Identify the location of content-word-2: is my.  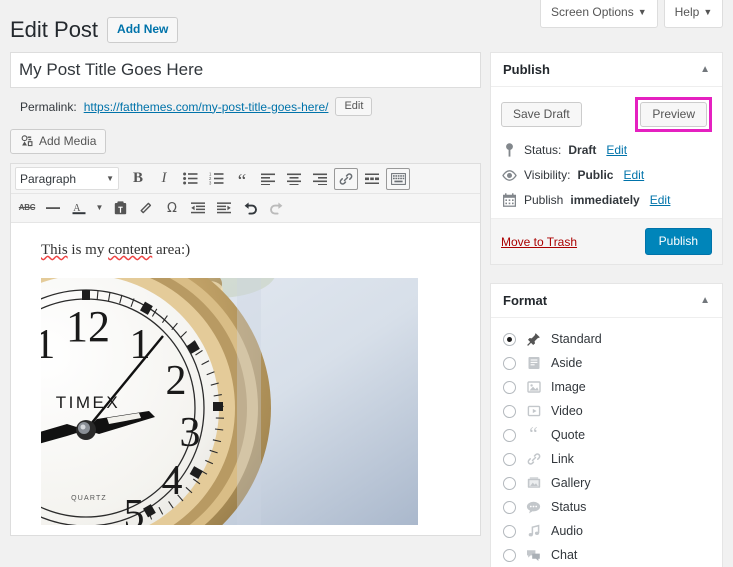
(88, 250).